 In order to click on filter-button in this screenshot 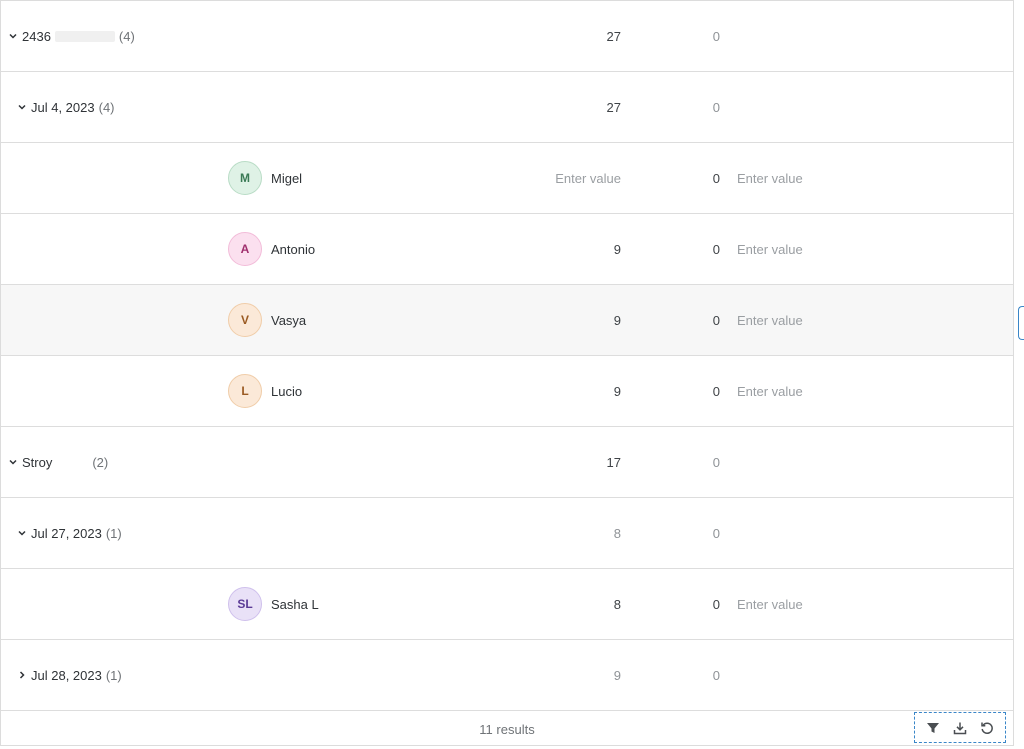, I will do `click(933, 728)`.